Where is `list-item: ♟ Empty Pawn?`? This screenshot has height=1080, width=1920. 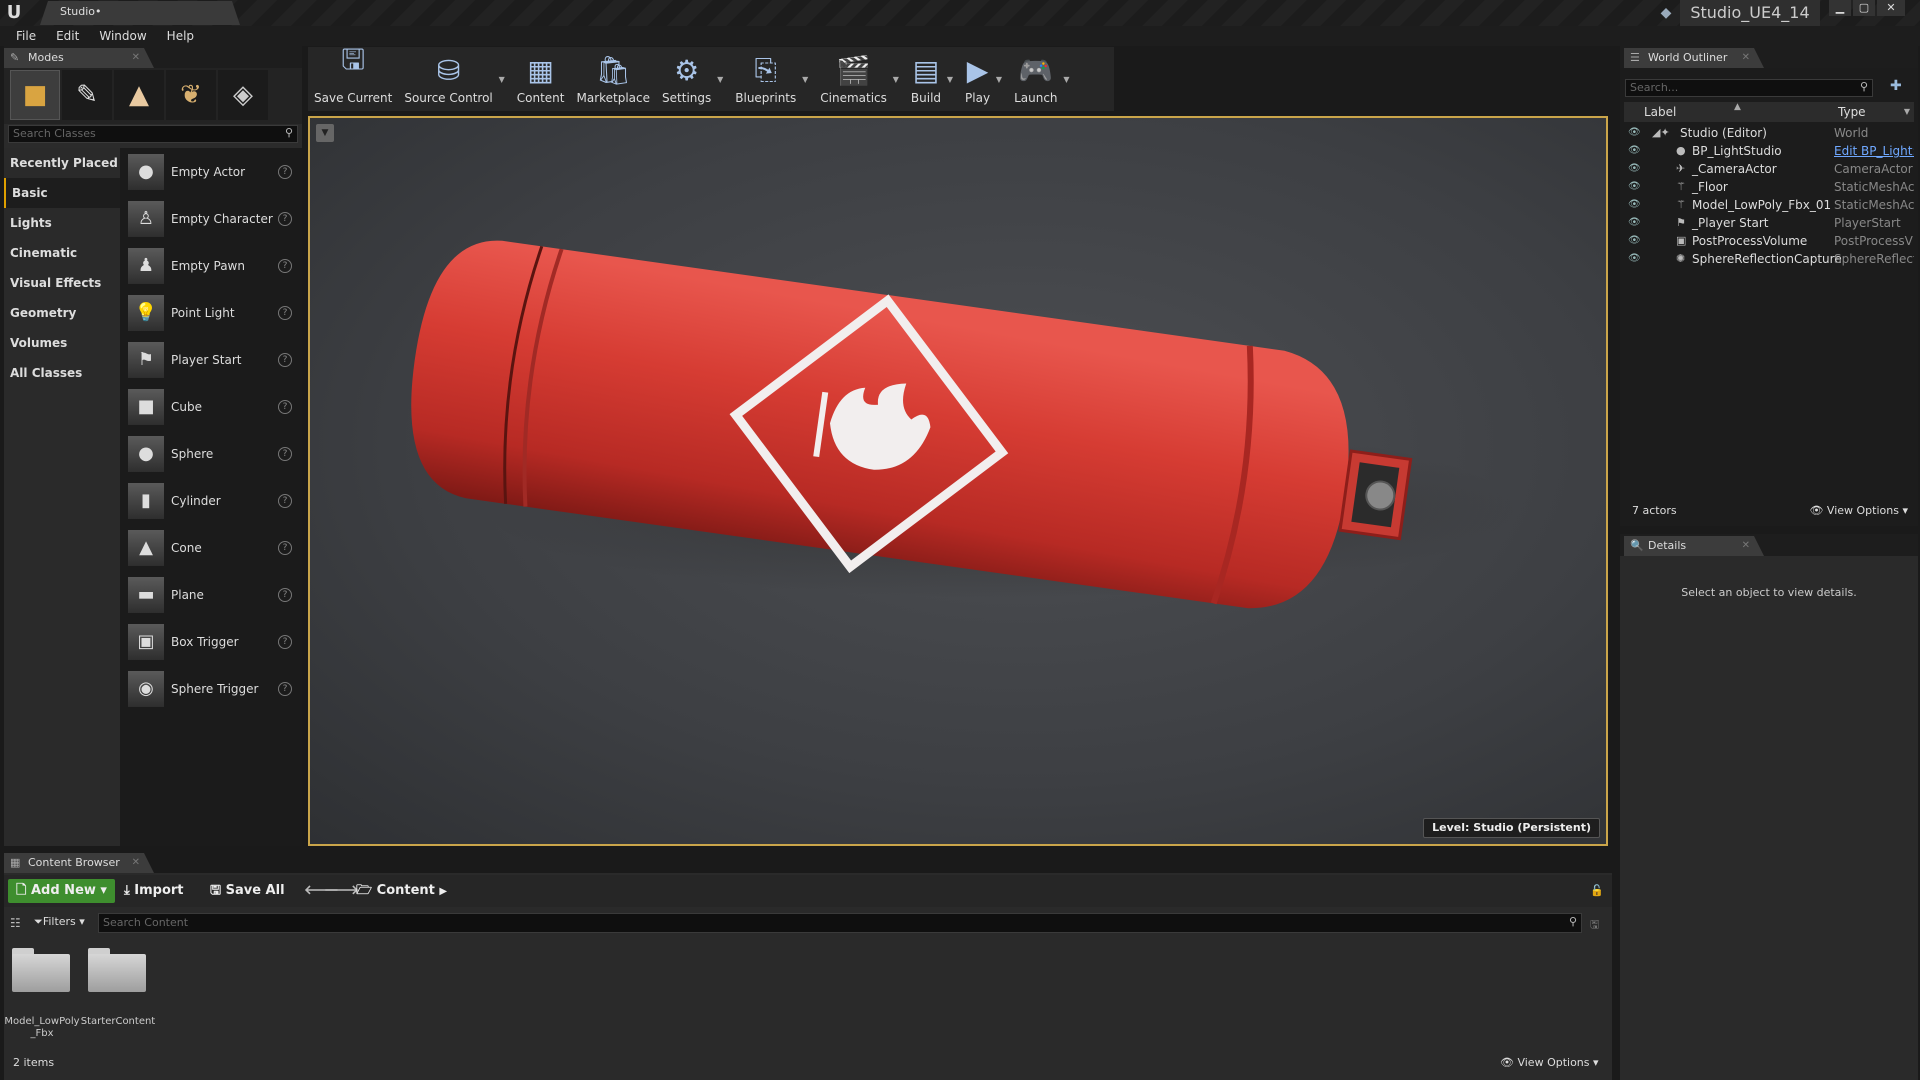
list-item: ♟ Empty Pawn? is located at coordinates (211, 265).